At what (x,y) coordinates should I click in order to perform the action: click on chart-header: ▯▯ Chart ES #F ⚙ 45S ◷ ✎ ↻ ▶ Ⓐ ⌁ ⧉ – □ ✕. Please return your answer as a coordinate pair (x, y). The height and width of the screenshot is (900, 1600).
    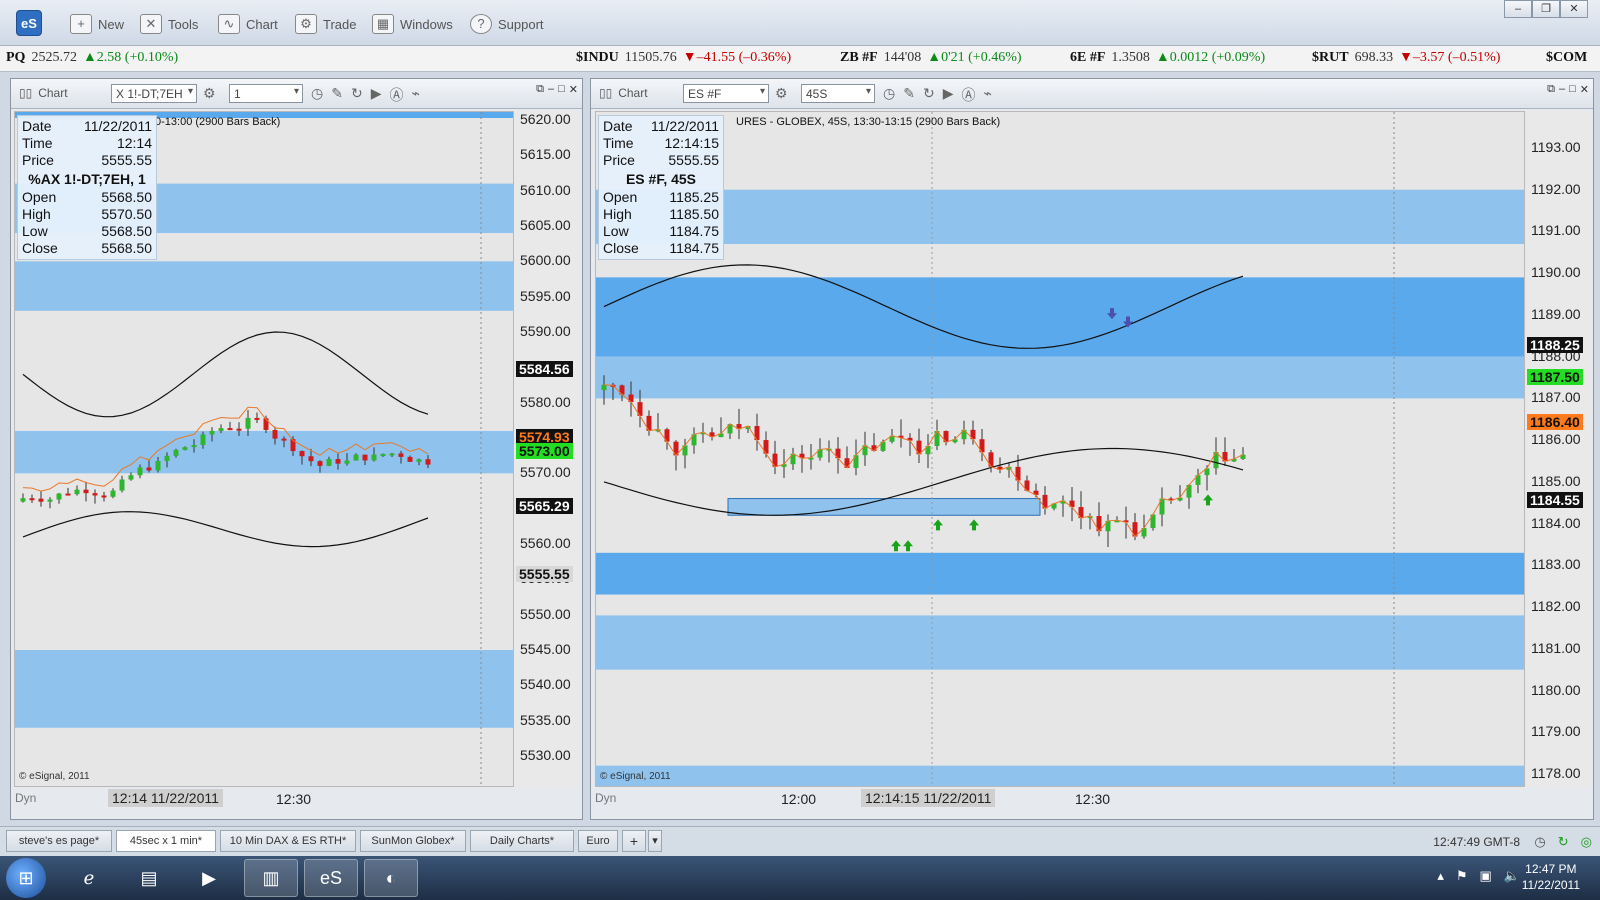
    Looking at the image, I should click on (1092, 94).